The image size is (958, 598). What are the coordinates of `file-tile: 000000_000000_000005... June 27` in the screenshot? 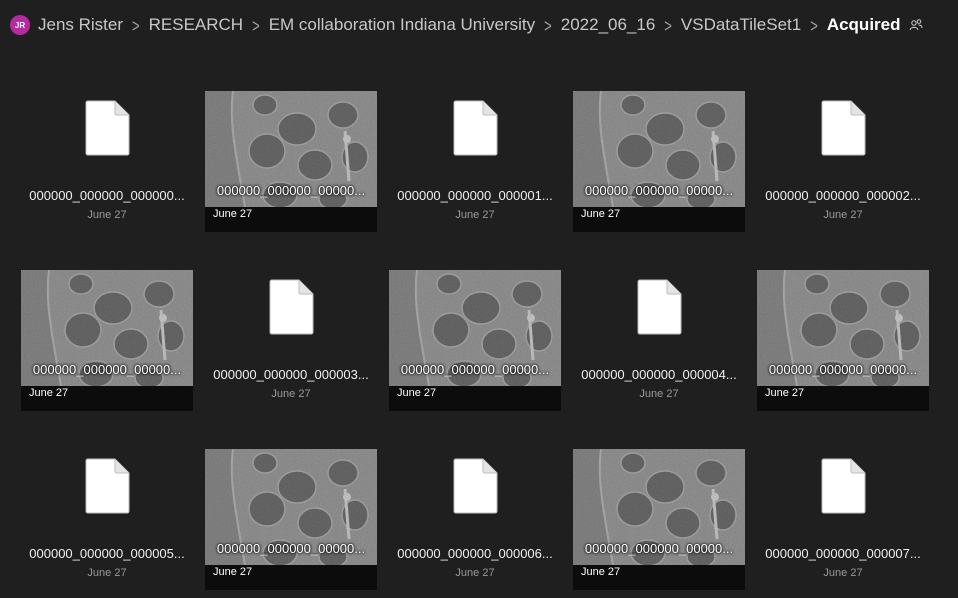 It's located at (107, 519).